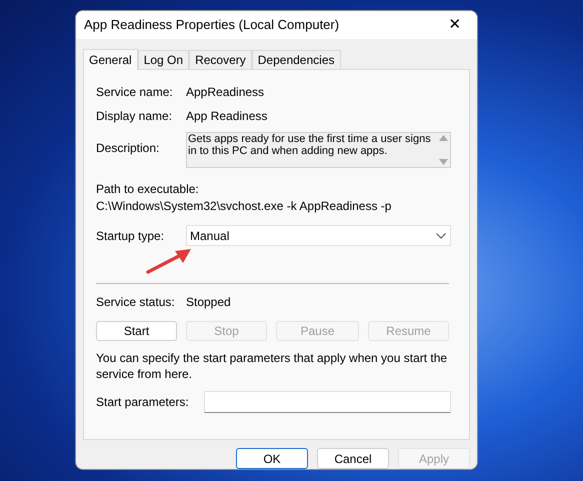  I want to click on path-value: C:\Windows\System32\svchost.exe -k AppReadiness -p, so click(244, 206).